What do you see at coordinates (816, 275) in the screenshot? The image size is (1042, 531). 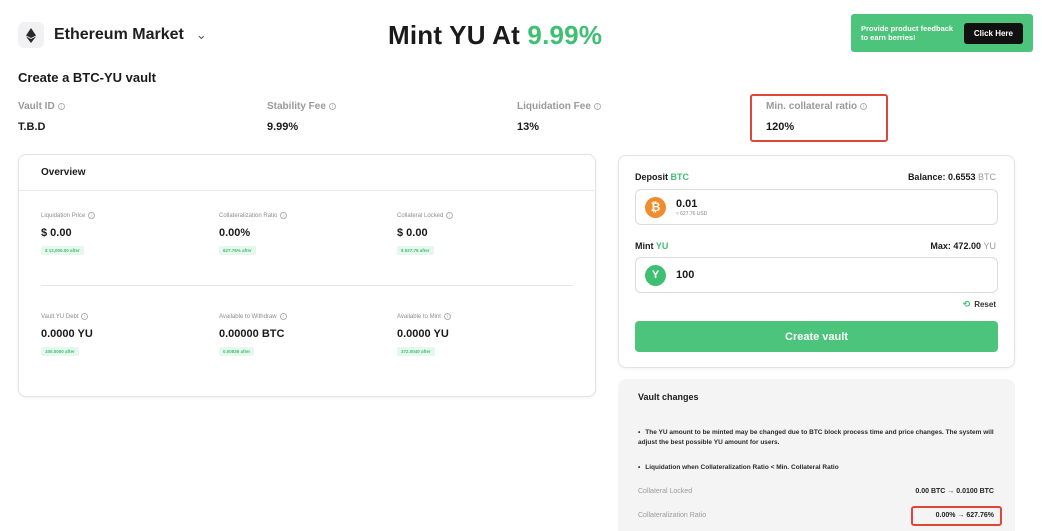 I see `mint-amount-input: Y 100` at bounding box center [816, 275].